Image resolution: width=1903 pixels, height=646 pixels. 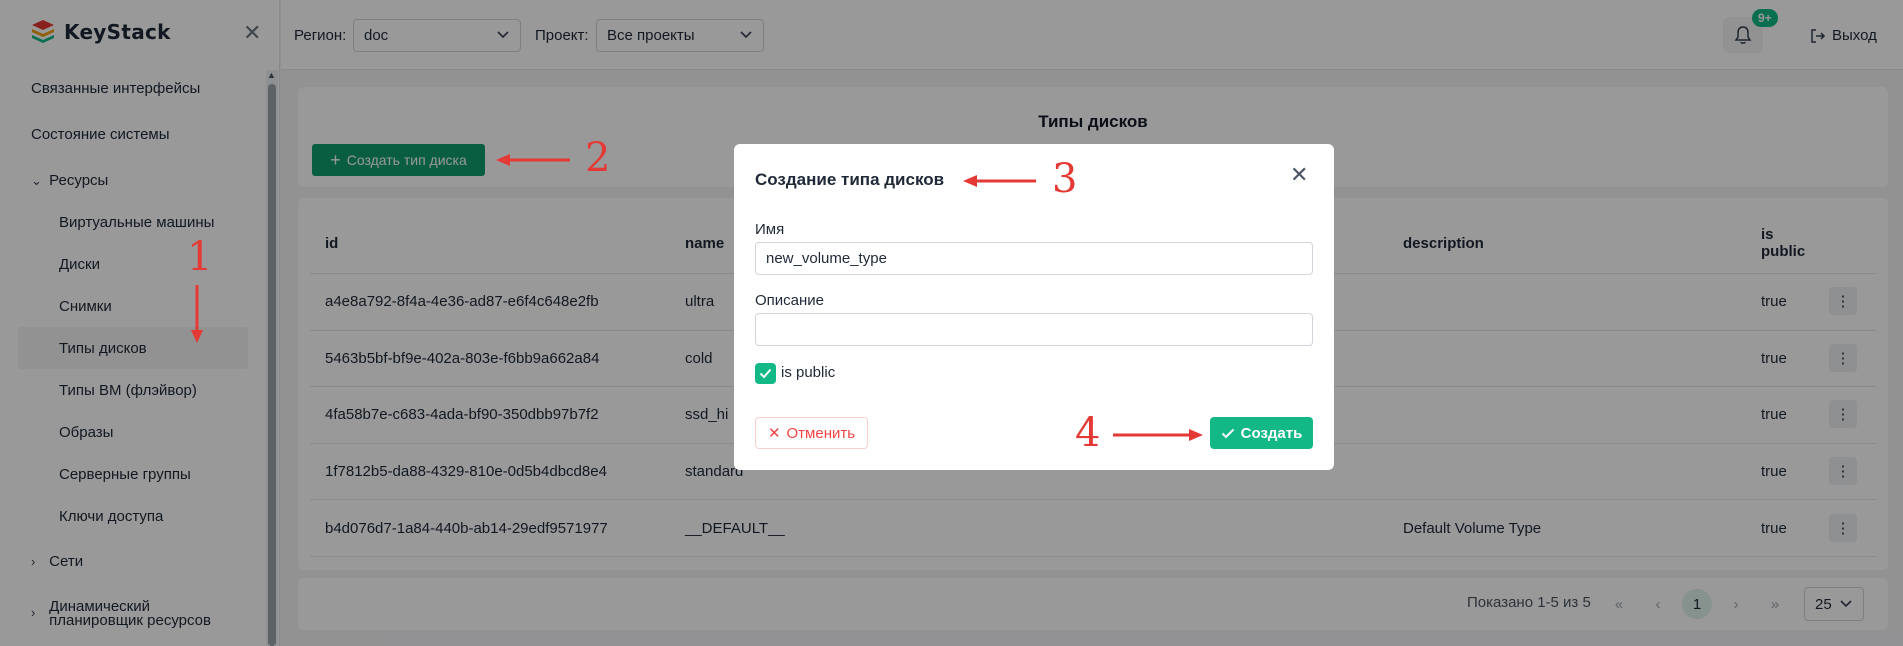 What do you see at coordinates (1271, 433) in the screenshot?
I see `create-label: Создать` at bounding box center [1271, 433].